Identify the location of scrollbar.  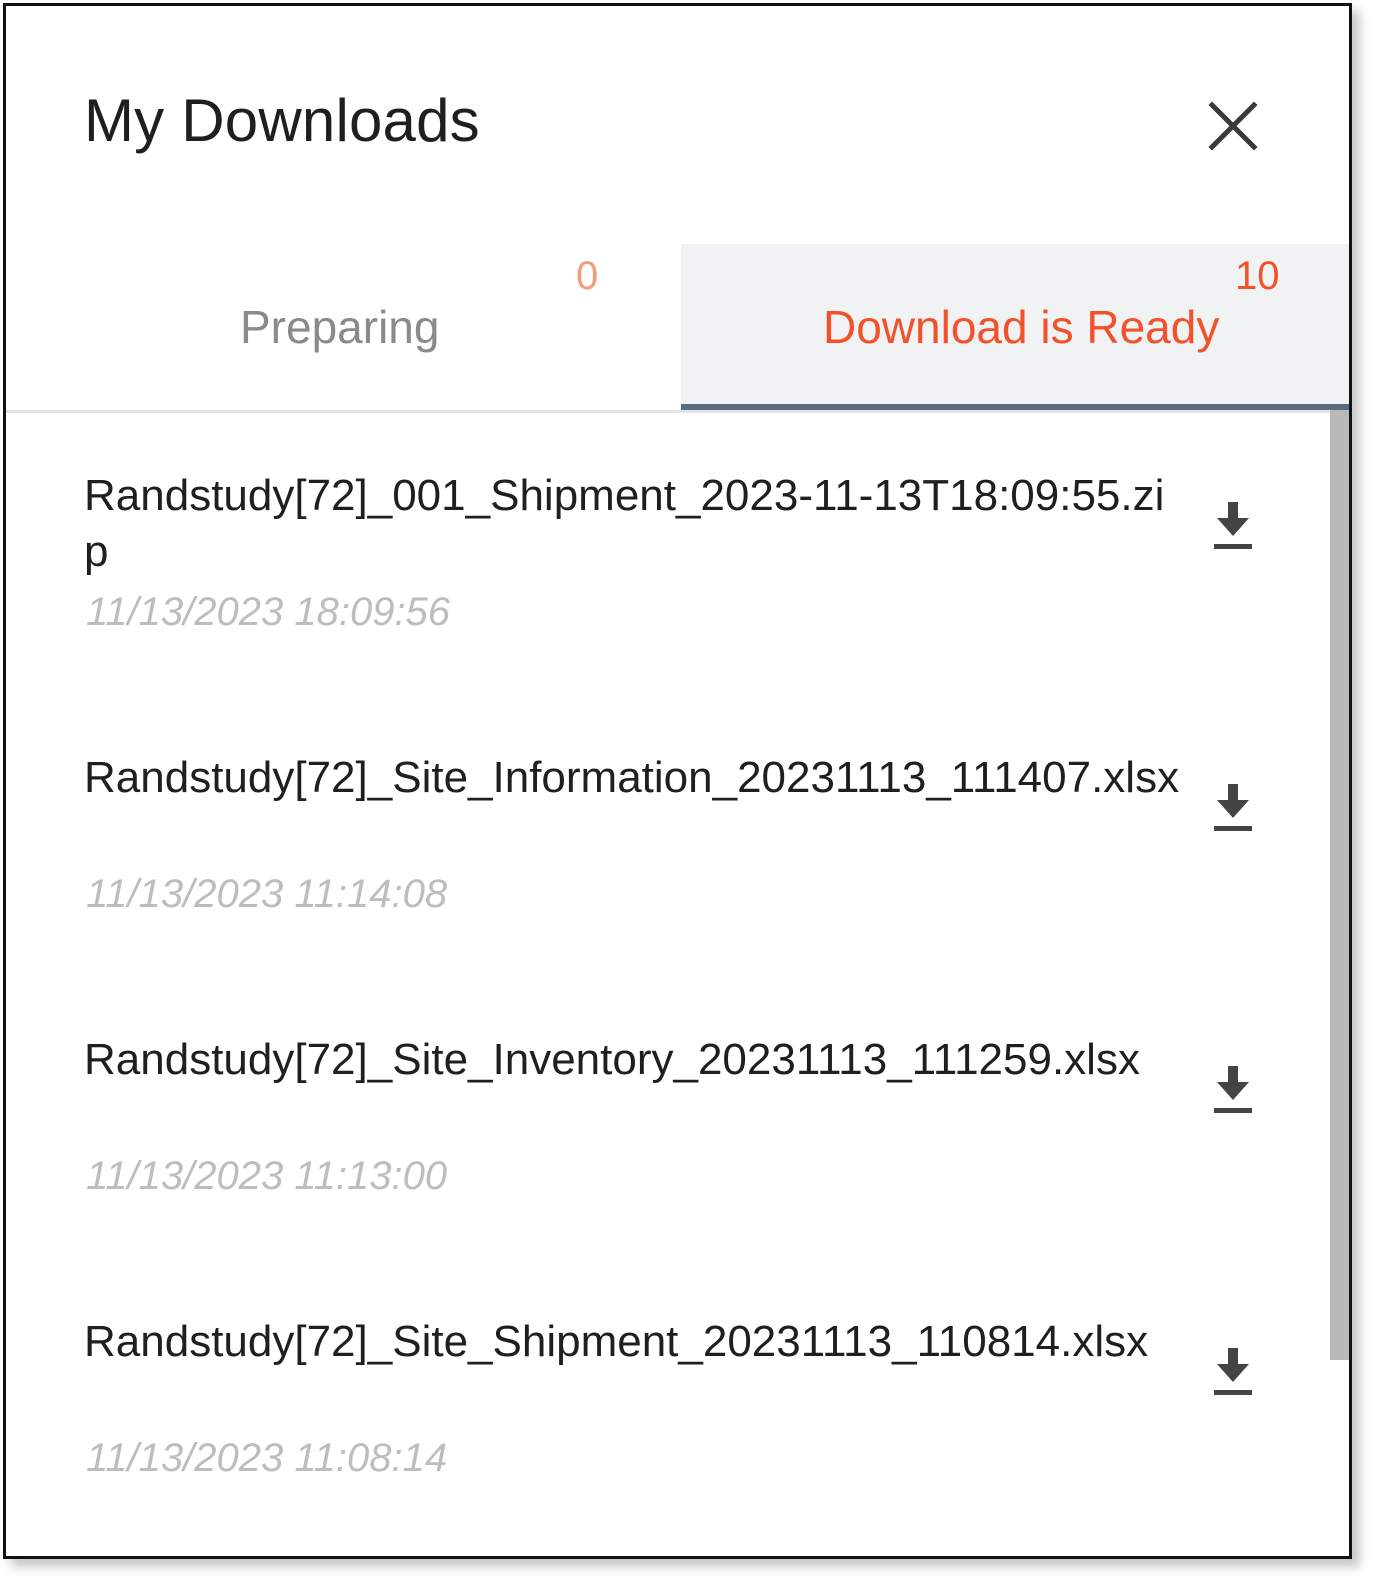
(1338, 983).